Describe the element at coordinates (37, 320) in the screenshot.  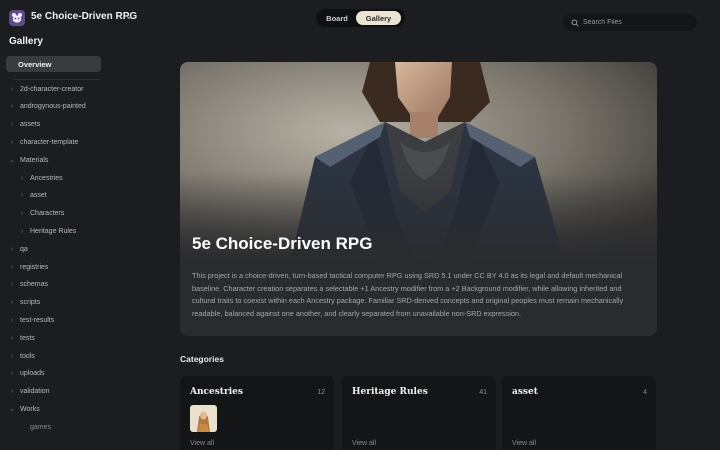
I see `sidebar-item-label: test-results` at that location.